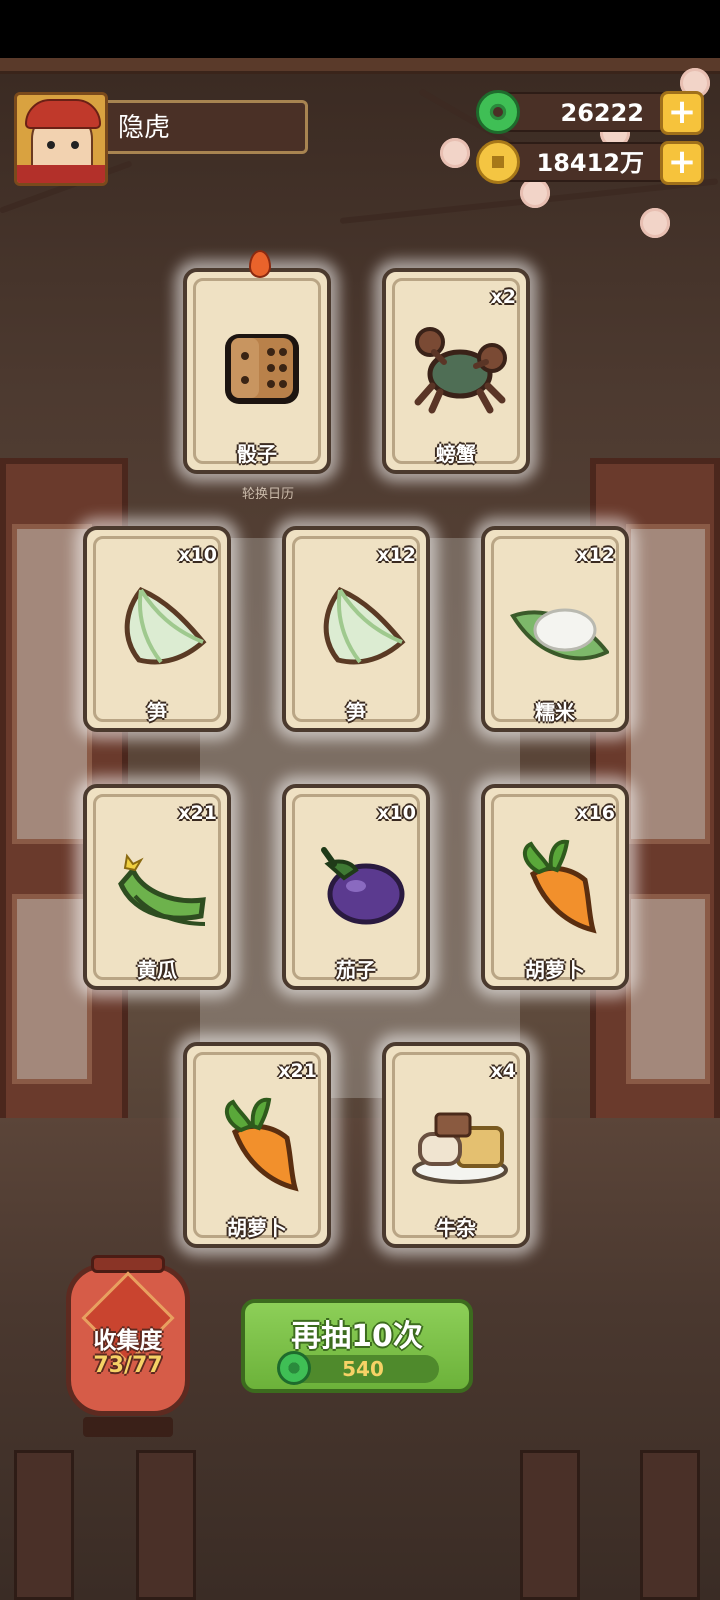 The width and height of the screenshot is (720, 1600). I want to click on jade-amount: 26222, so click(602, 113).